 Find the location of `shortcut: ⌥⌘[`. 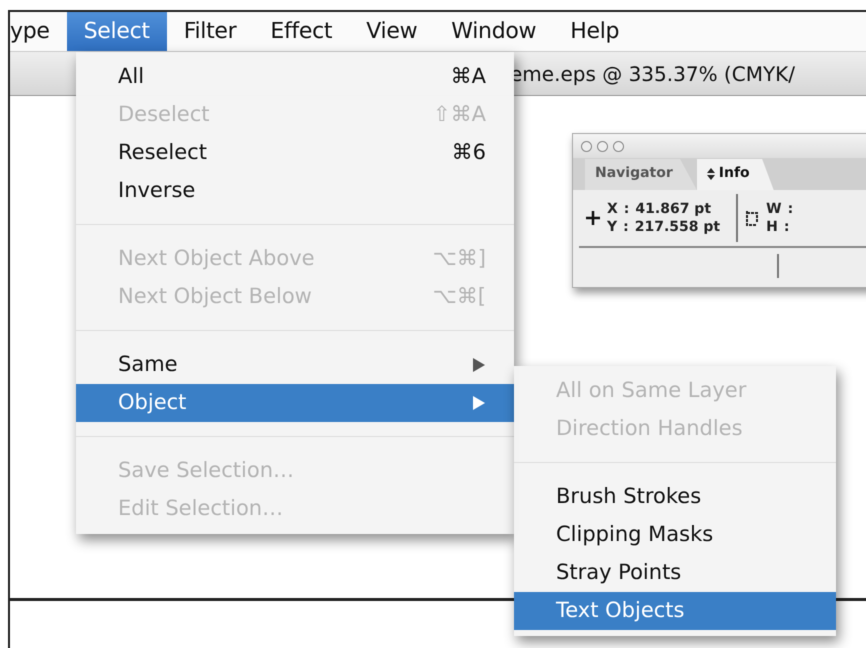

shortcut: ⌥⌘[ is located at coordinates (459, 296).